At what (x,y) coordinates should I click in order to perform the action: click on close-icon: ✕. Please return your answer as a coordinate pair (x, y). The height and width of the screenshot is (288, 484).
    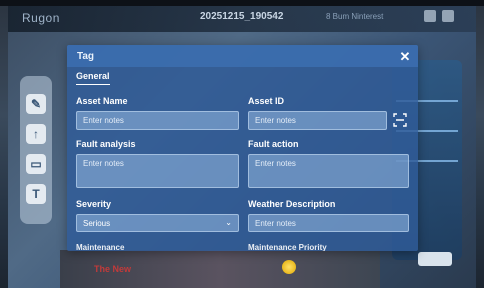
    Looking at the image, I should click on (405, 57).